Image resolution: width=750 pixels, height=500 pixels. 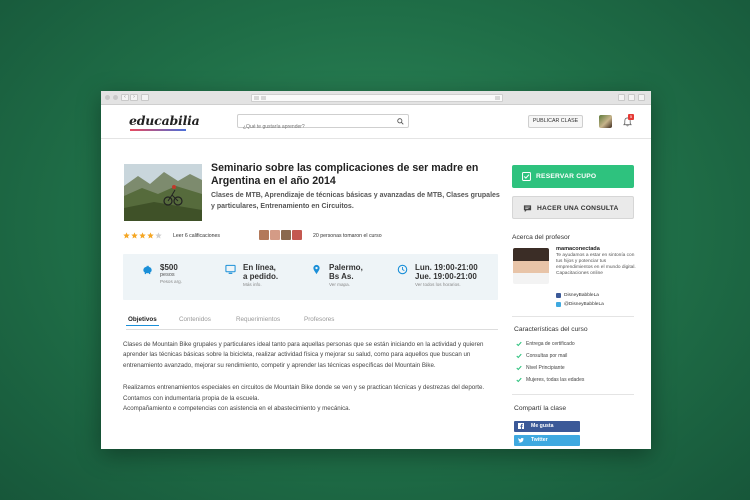 I want to click on schedule-line-1: Lun. 19:00-21:00, so click(x=446, y=267).